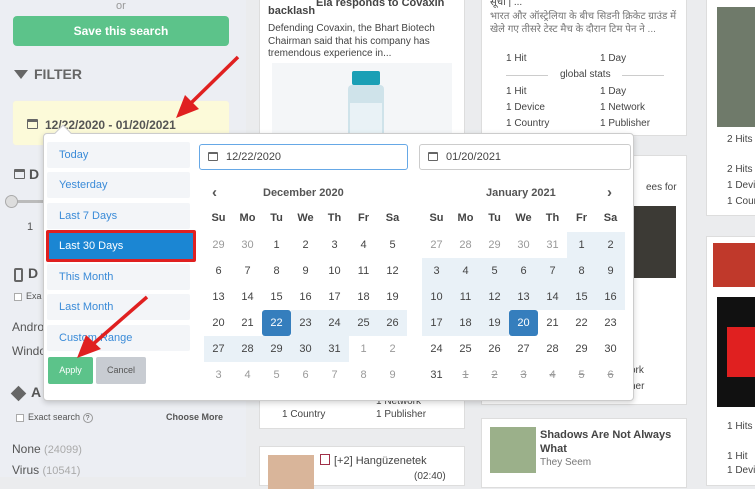  Describe the element at coordinates (118, 307) in the screenshot. I see `range-option: Last Month` at that location.